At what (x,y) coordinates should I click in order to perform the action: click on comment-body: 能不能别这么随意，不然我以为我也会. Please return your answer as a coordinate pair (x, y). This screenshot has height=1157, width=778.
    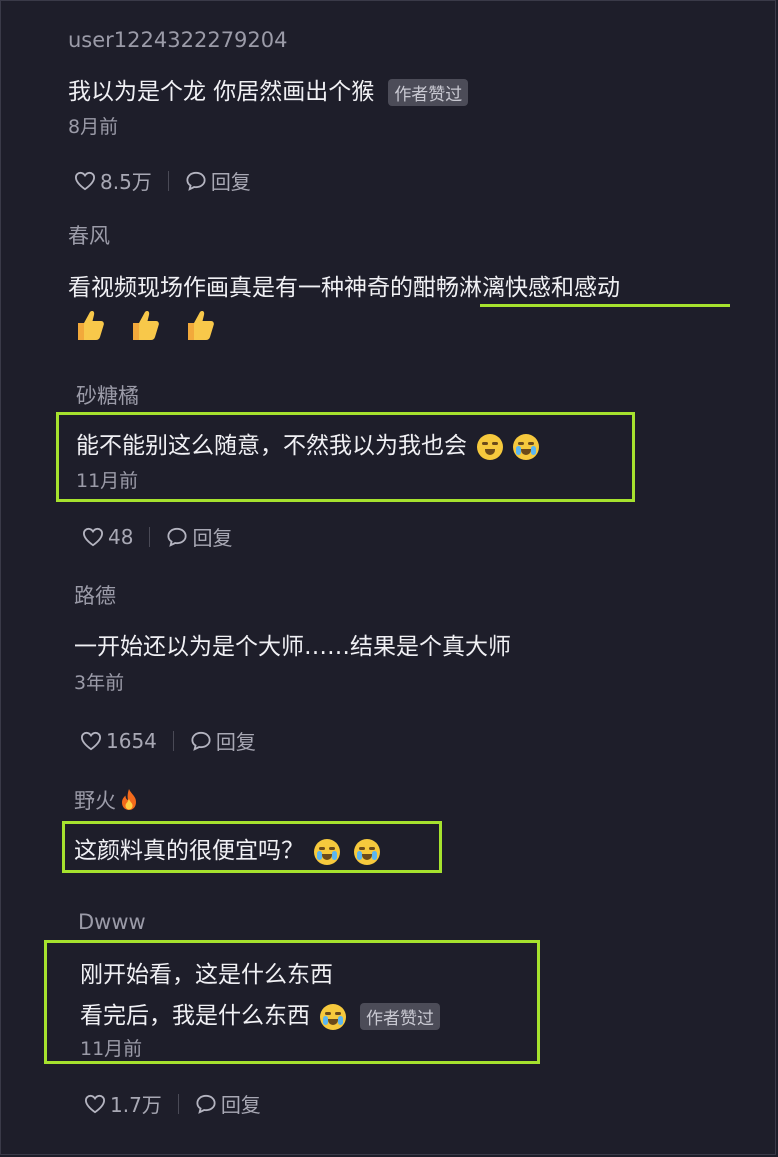
    Looking at the image, I should click on (271, 446).